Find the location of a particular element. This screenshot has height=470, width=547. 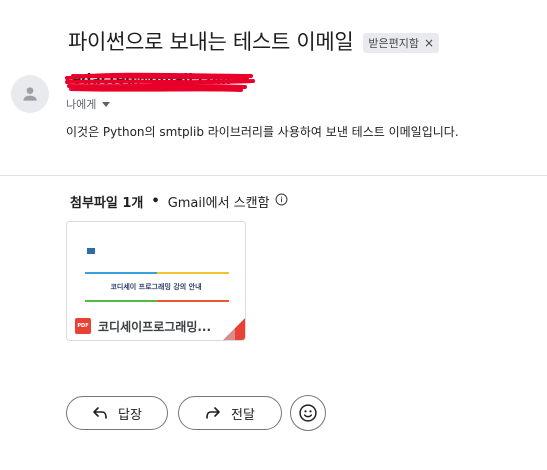

recipient-label: 나에게 is located at coordinates (81, 104).